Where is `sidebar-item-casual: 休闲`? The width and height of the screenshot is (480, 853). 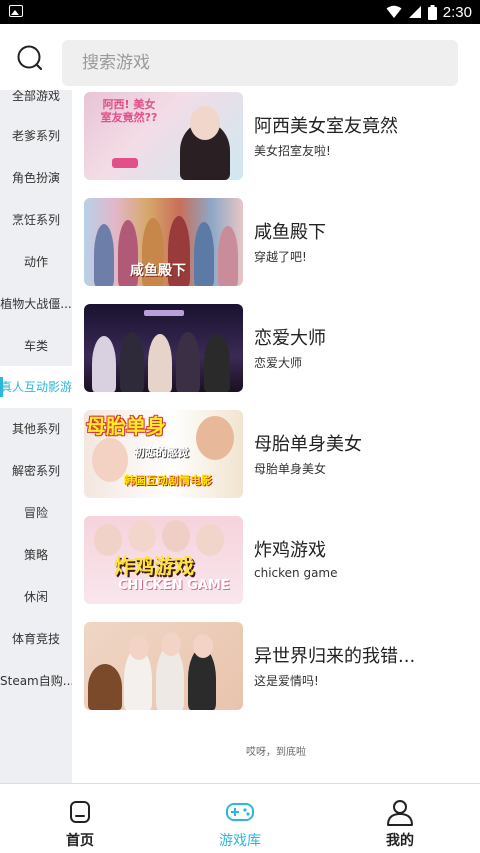 sidebar-item-casual: 休闲 is located at coordinates (36, 597).